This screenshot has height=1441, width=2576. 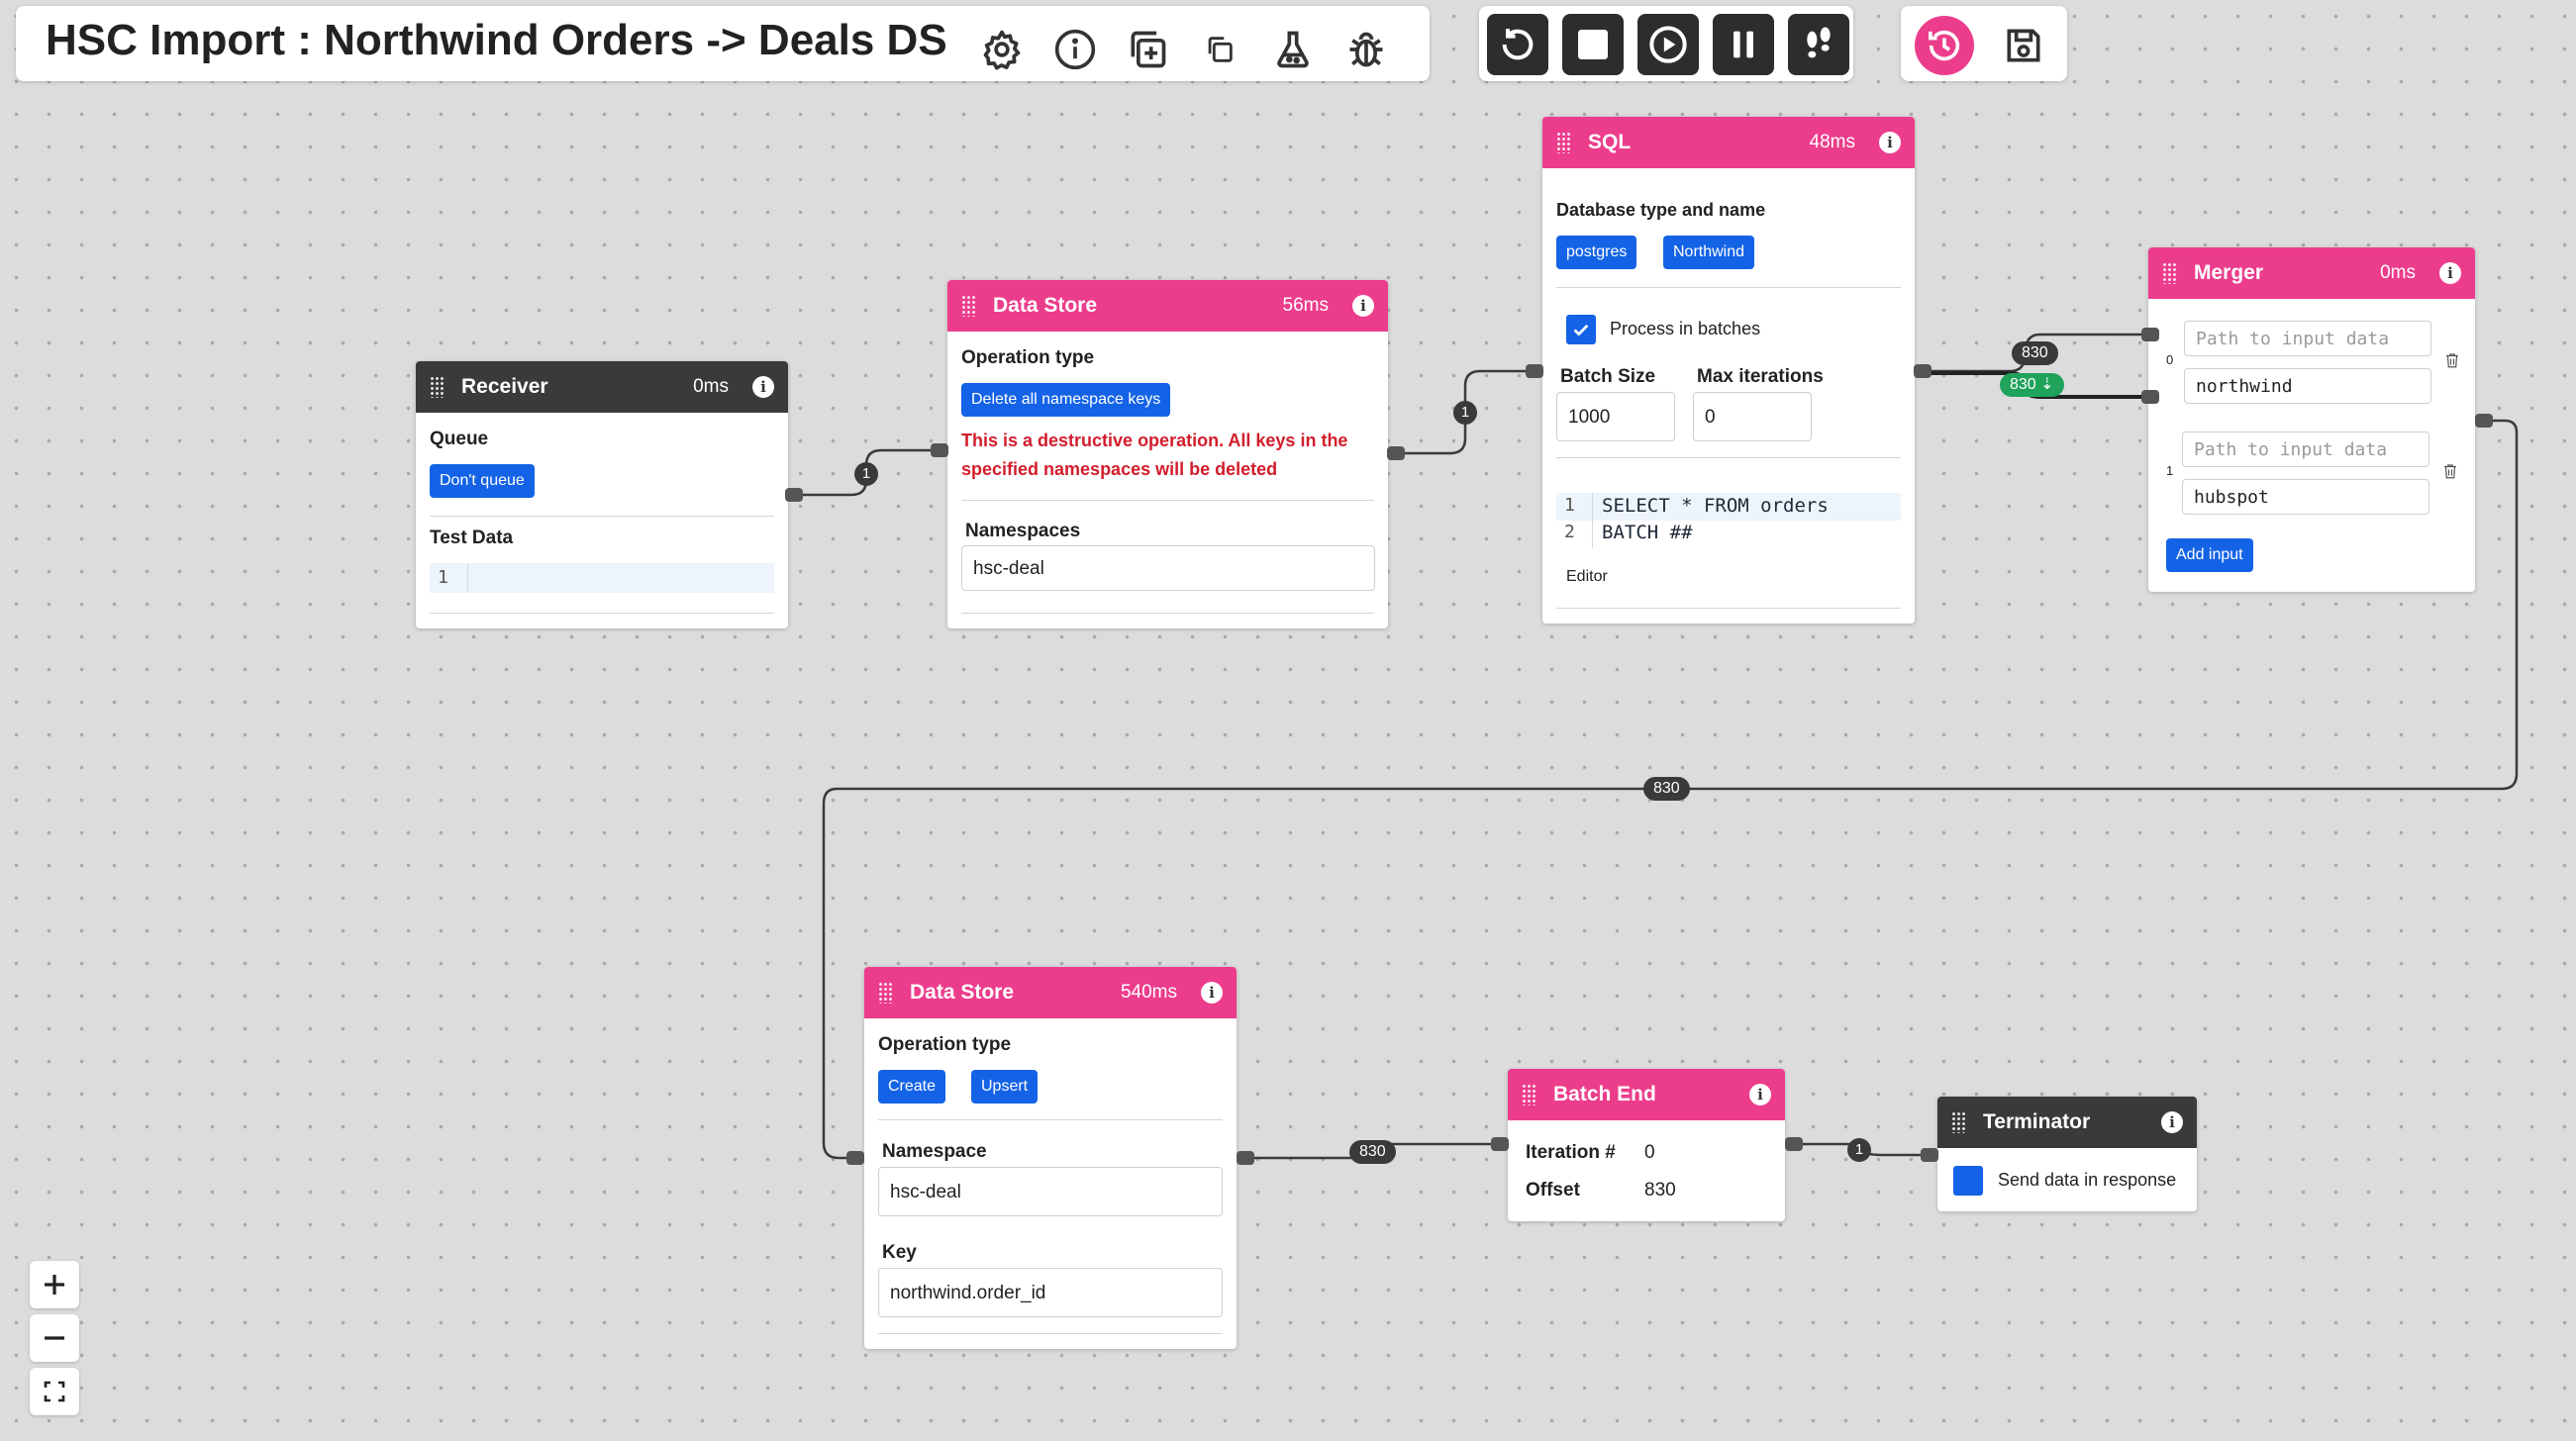 I want to click on node-title: Batch End, so click(x=1605, y=1094).